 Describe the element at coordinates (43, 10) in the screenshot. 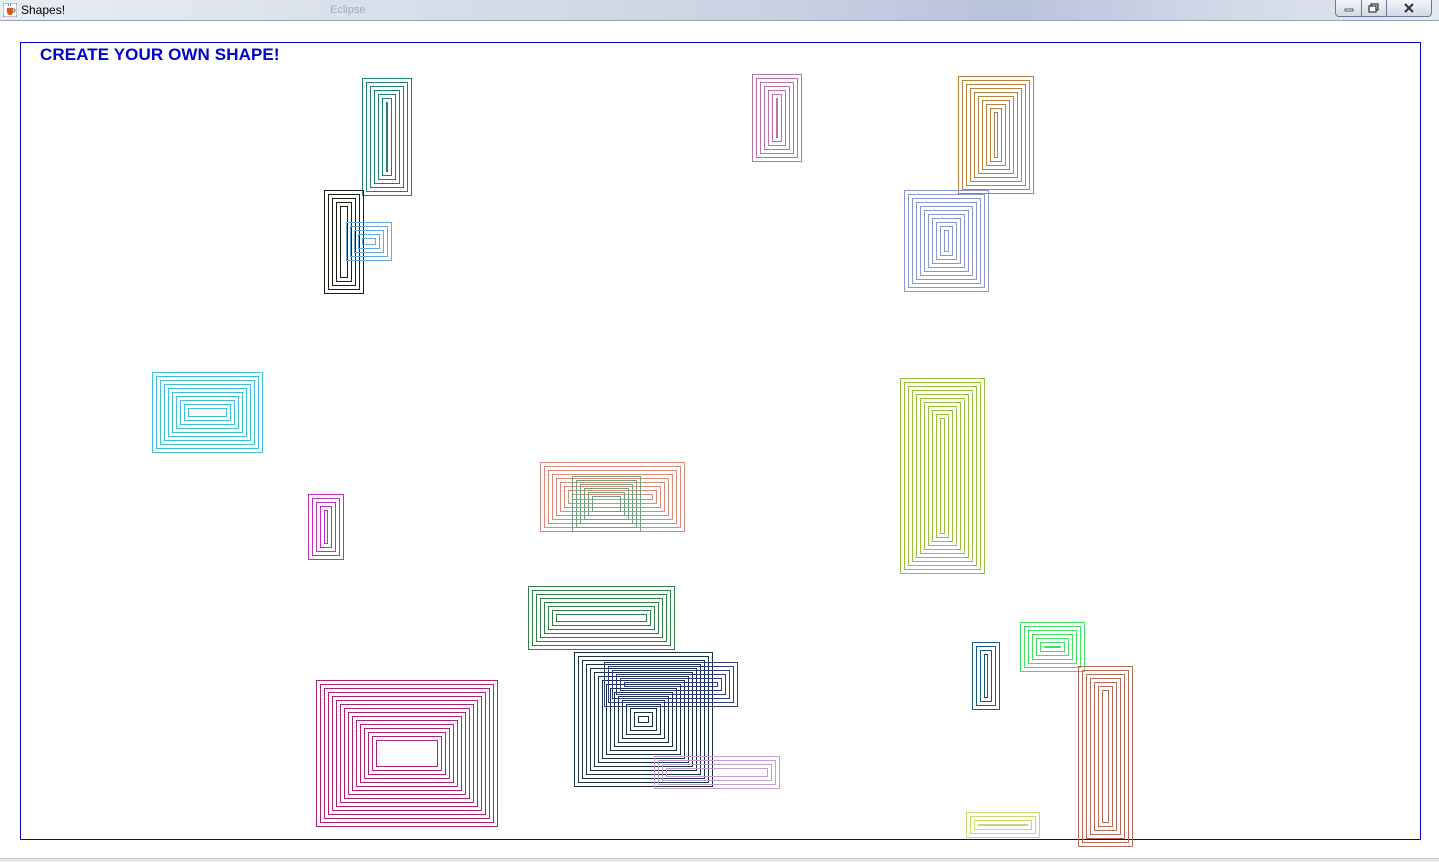

I see `window-title: Shapes!` at that location.